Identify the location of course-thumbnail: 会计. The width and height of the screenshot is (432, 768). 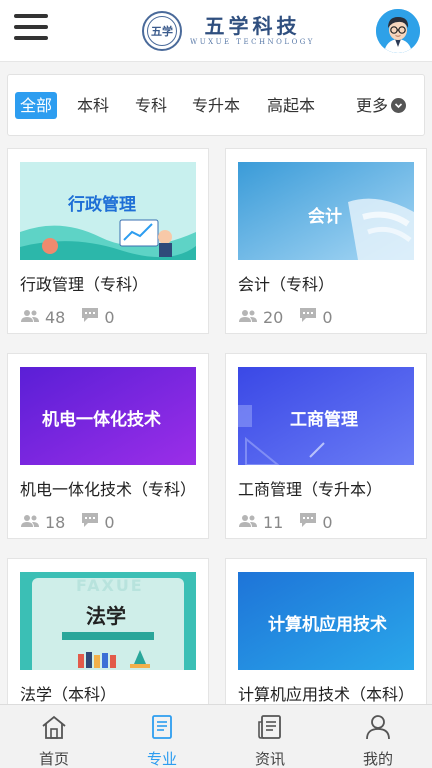
(326, 211).